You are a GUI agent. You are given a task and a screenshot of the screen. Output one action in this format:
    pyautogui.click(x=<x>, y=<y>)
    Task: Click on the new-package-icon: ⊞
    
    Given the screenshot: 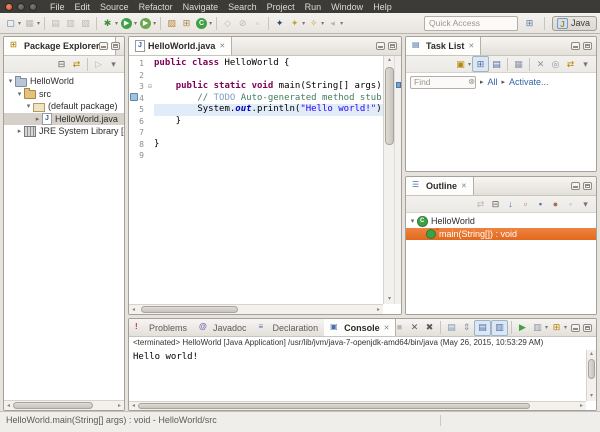 What is the action you would take?
    pyautogui.click(x=186, y=23)
    